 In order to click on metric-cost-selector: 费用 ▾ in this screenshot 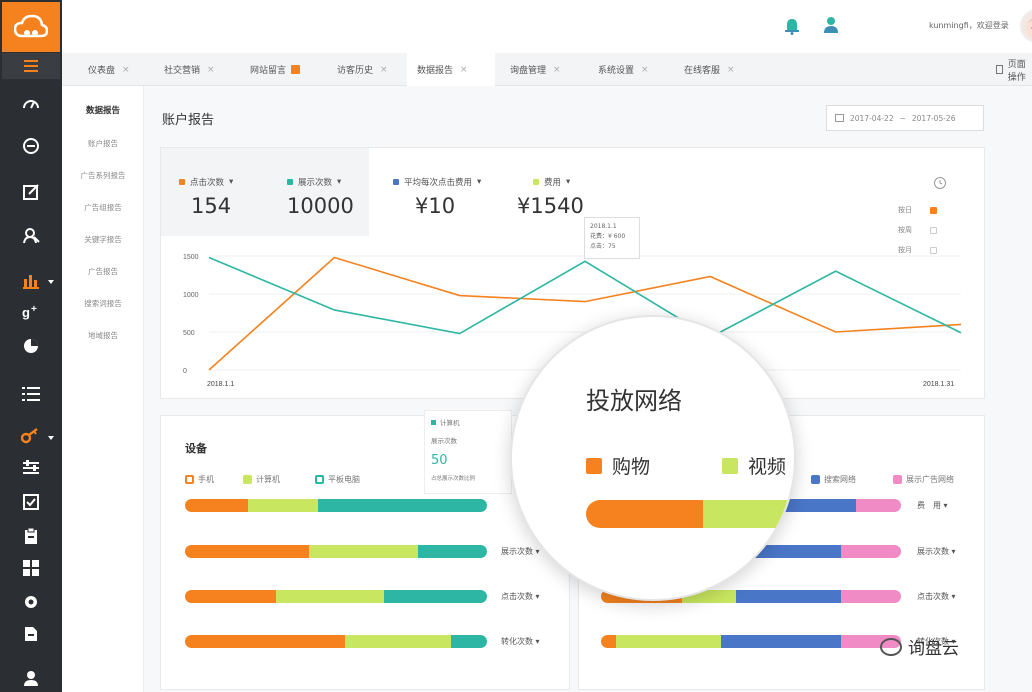, I will do `click(551, 182)`.